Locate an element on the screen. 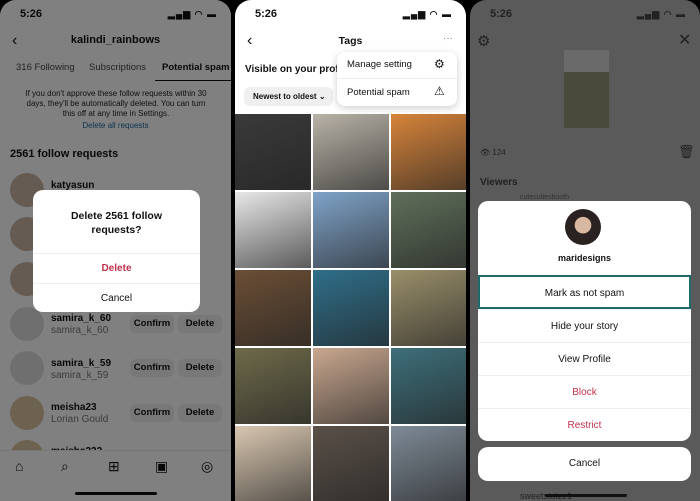  page-title: kalindi_rainbows is located at coordinates (115, 40).